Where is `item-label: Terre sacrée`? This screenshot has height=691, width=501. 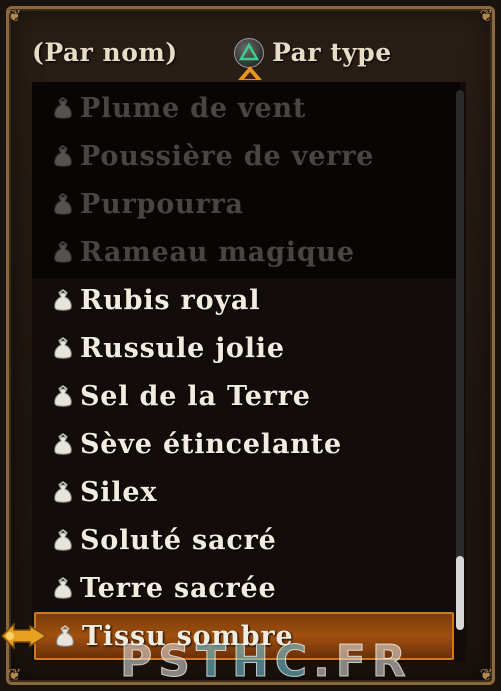 item-label: Terre sacrée is located at coordinates (178, 588).